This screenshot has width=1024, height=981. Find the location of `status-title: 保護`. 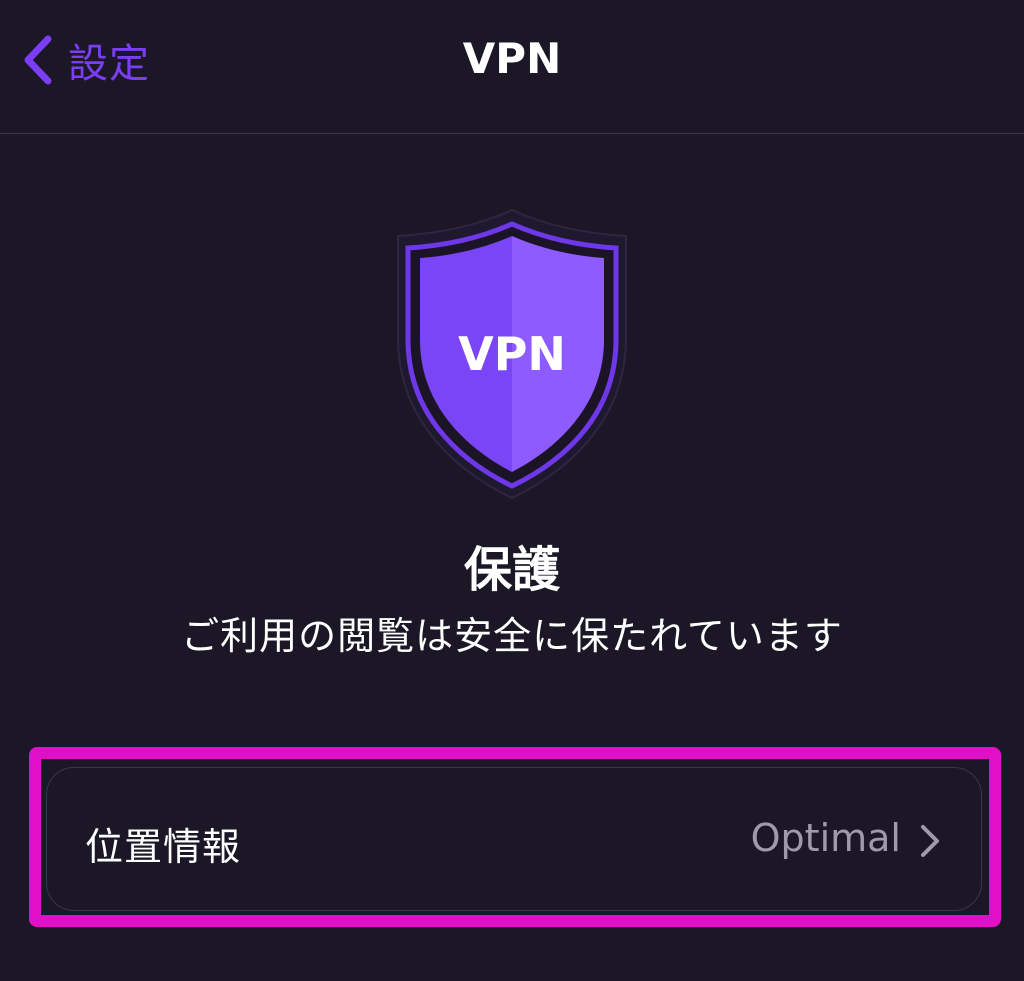

status-title: 保護 is located at coordinates (511, 570).